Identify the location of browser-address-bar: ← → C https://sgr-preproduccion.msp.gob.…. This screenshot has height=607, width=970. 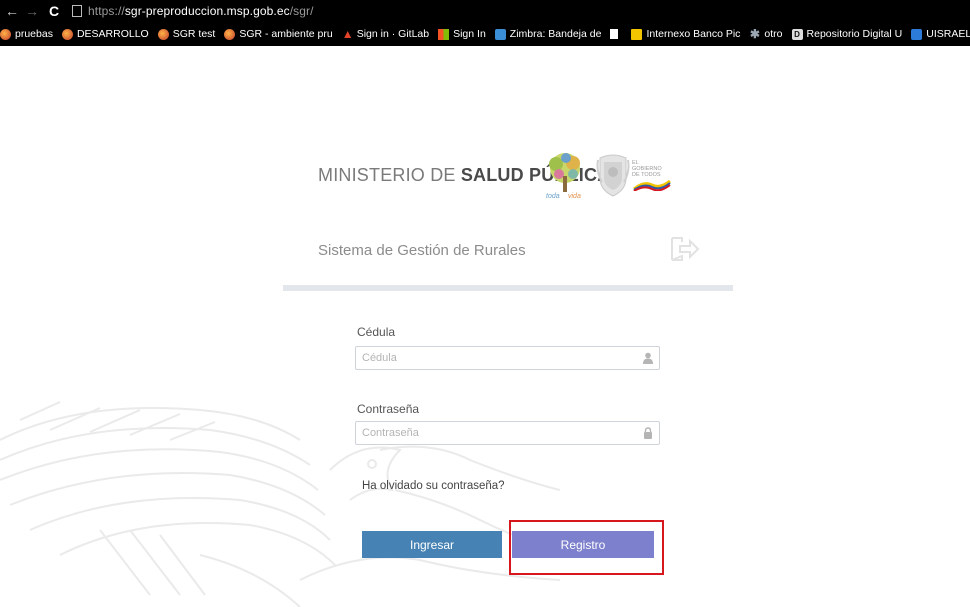
(485, 11).